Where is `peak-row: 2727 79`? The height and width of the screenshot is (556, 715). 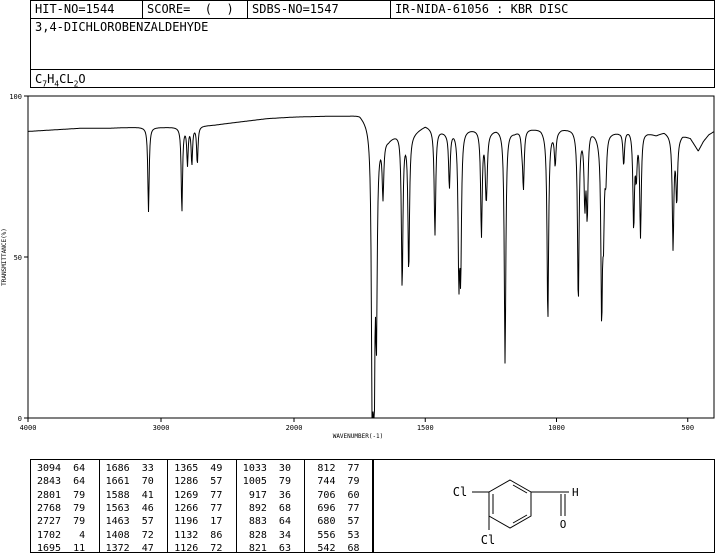
peak-row: 2727 79 is located at coordinates (61, 522).